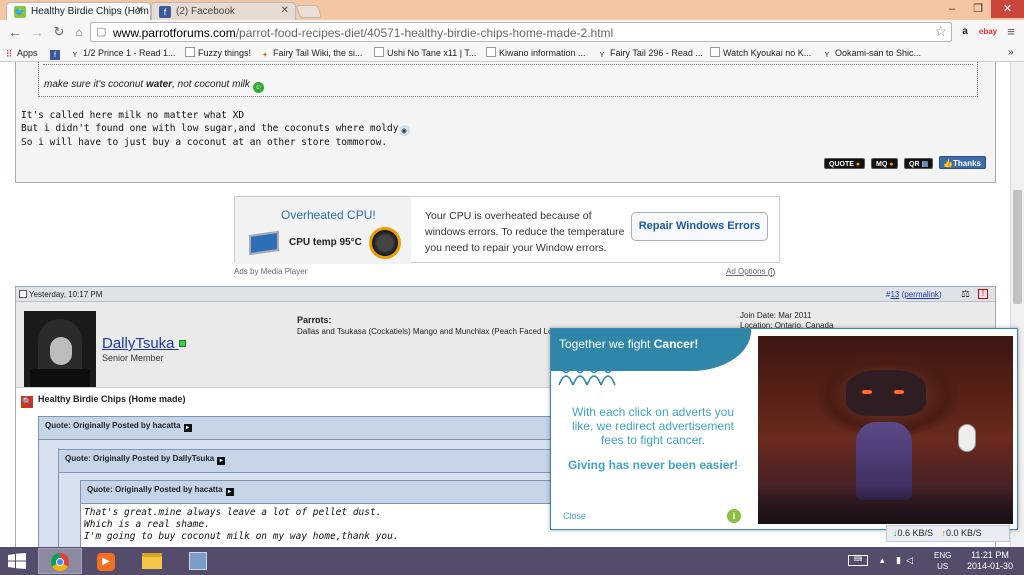 This screenshot has width=1024, height=575. Describe the element at coordinates (942, 561) in the screenshot. I see `input-language: ENG US` at that location.